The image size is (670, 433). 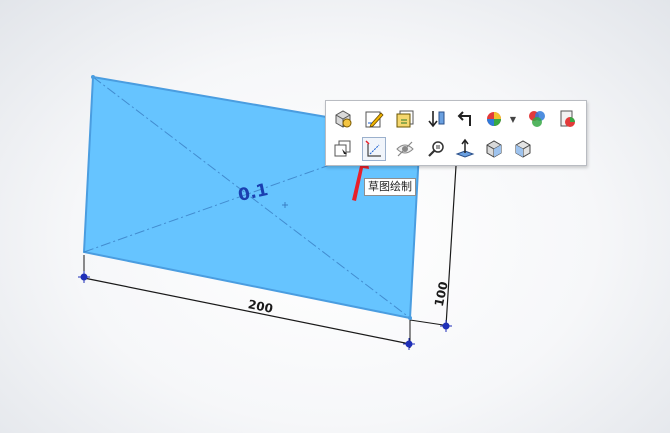 I want to click on appearance-button, so click(x=494, y=119).